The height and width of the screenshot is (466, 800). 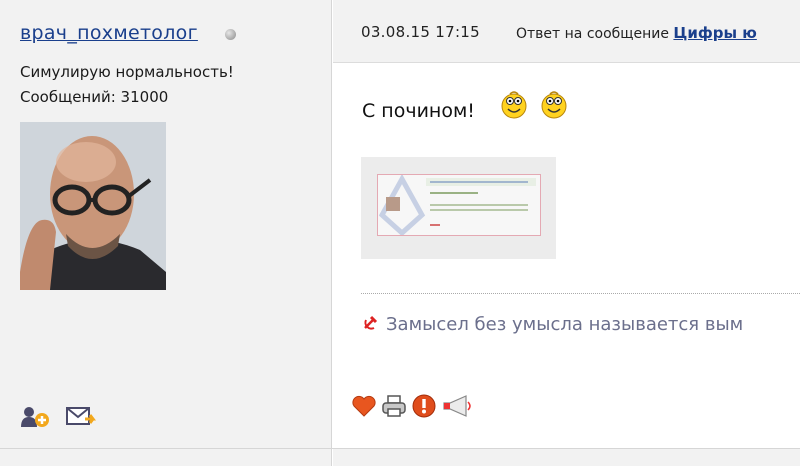 What do you see at coordinates (230, 34) in the screenshot?
I see `offline-status-icon` at bounding box center [230, 34].